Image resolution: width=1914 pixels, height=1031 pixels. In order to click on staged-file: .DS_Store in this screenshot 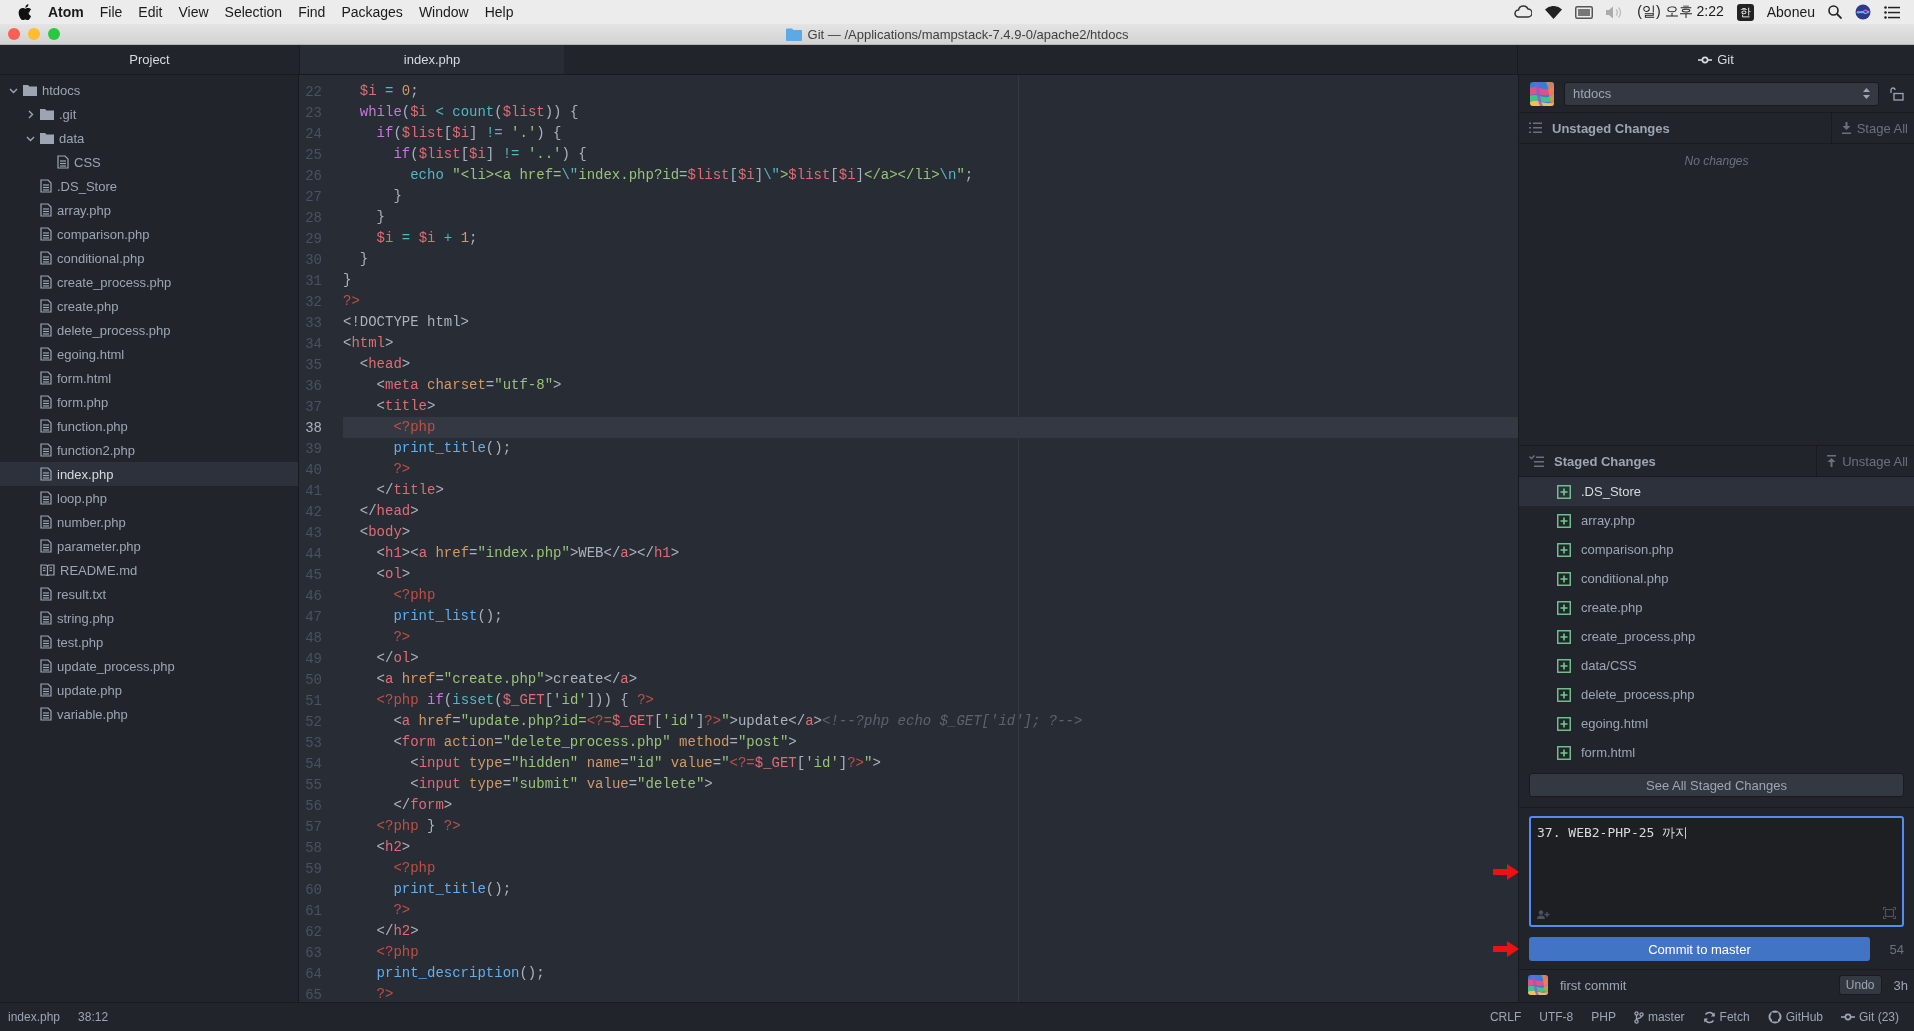, I will do `click(1716, 491)`.